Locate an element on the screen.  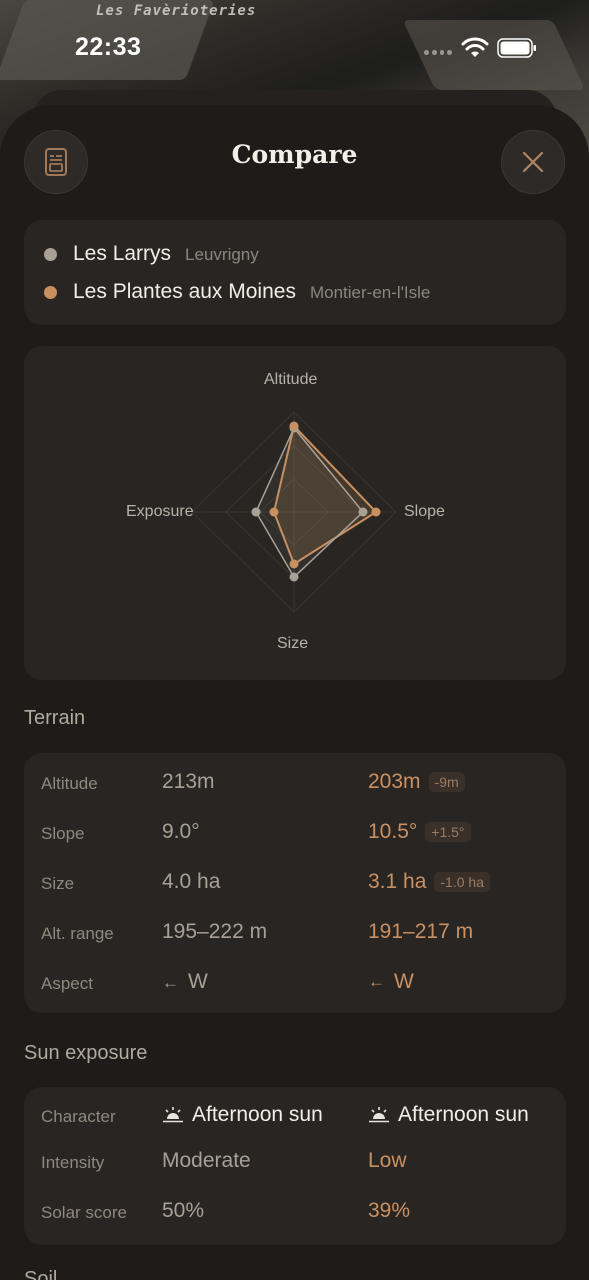
parcel-a-place: Leuvrigny is located at coordinates (222, 254).